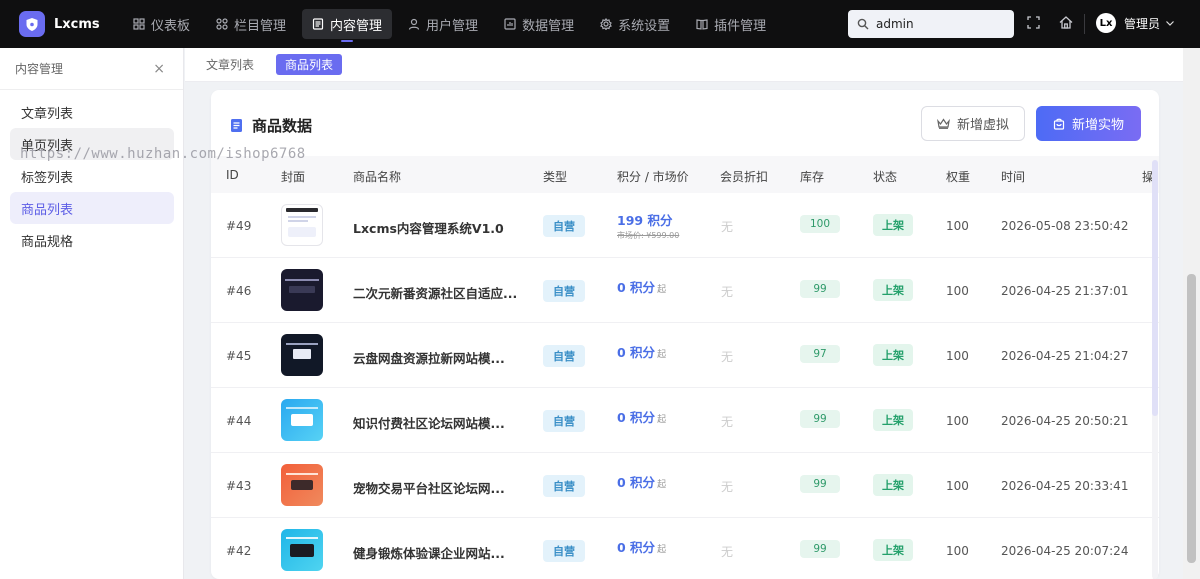  What do you see at coordinates (885, 177) in the screenshot?
I see `col-status: 状态` at bounding box center [885, 177].